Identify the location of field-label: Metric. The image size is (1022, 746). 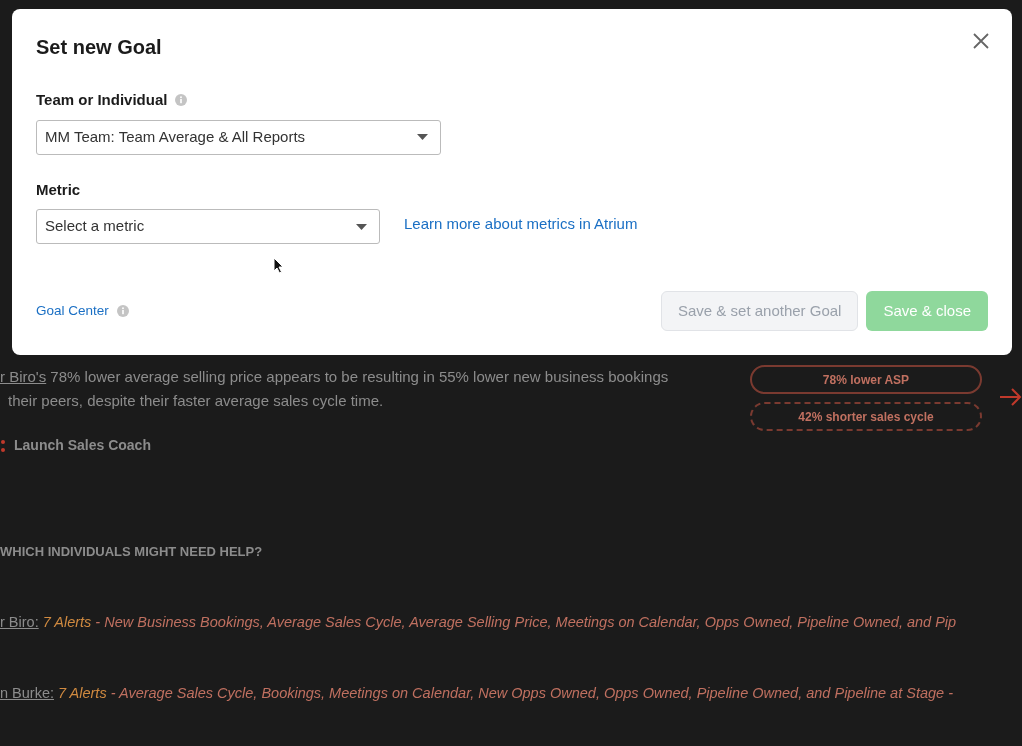
(58, 189).